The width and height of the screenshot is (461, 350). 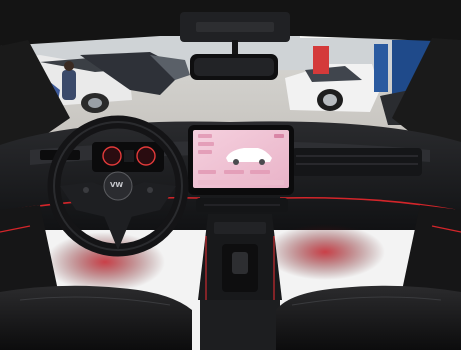 I want to click on infotainment-screen, so click(x=241, y=160).